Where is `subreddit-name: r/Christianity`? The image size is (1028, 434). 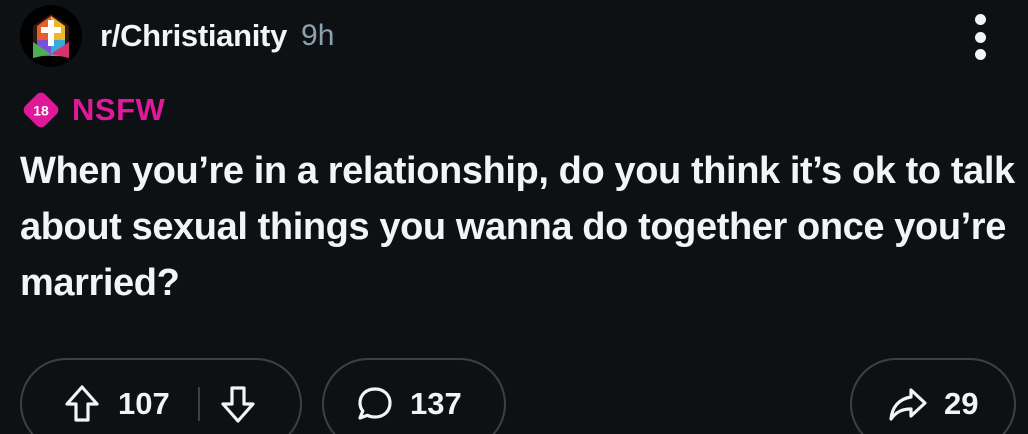 subreddit-name: r/Christianity is located at coordinates (193, 36).